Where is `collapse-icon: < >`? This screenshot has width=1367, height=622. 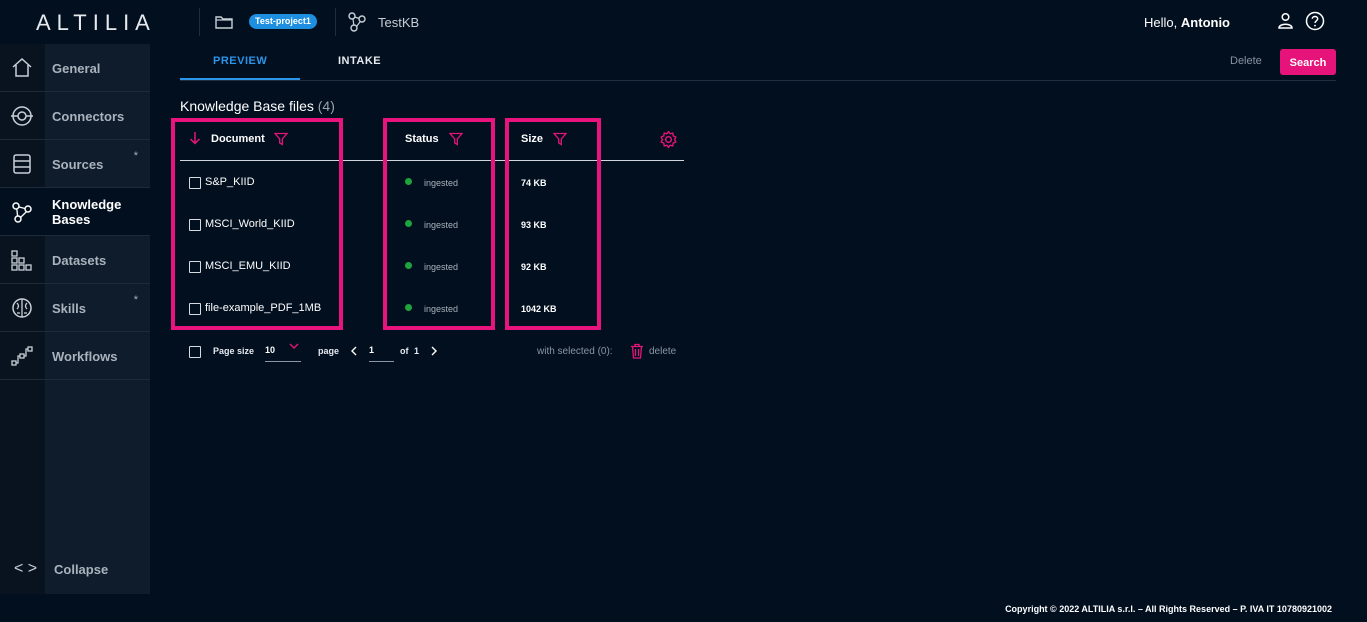
collapse-icon: < > is located at coordinates (26, 568).